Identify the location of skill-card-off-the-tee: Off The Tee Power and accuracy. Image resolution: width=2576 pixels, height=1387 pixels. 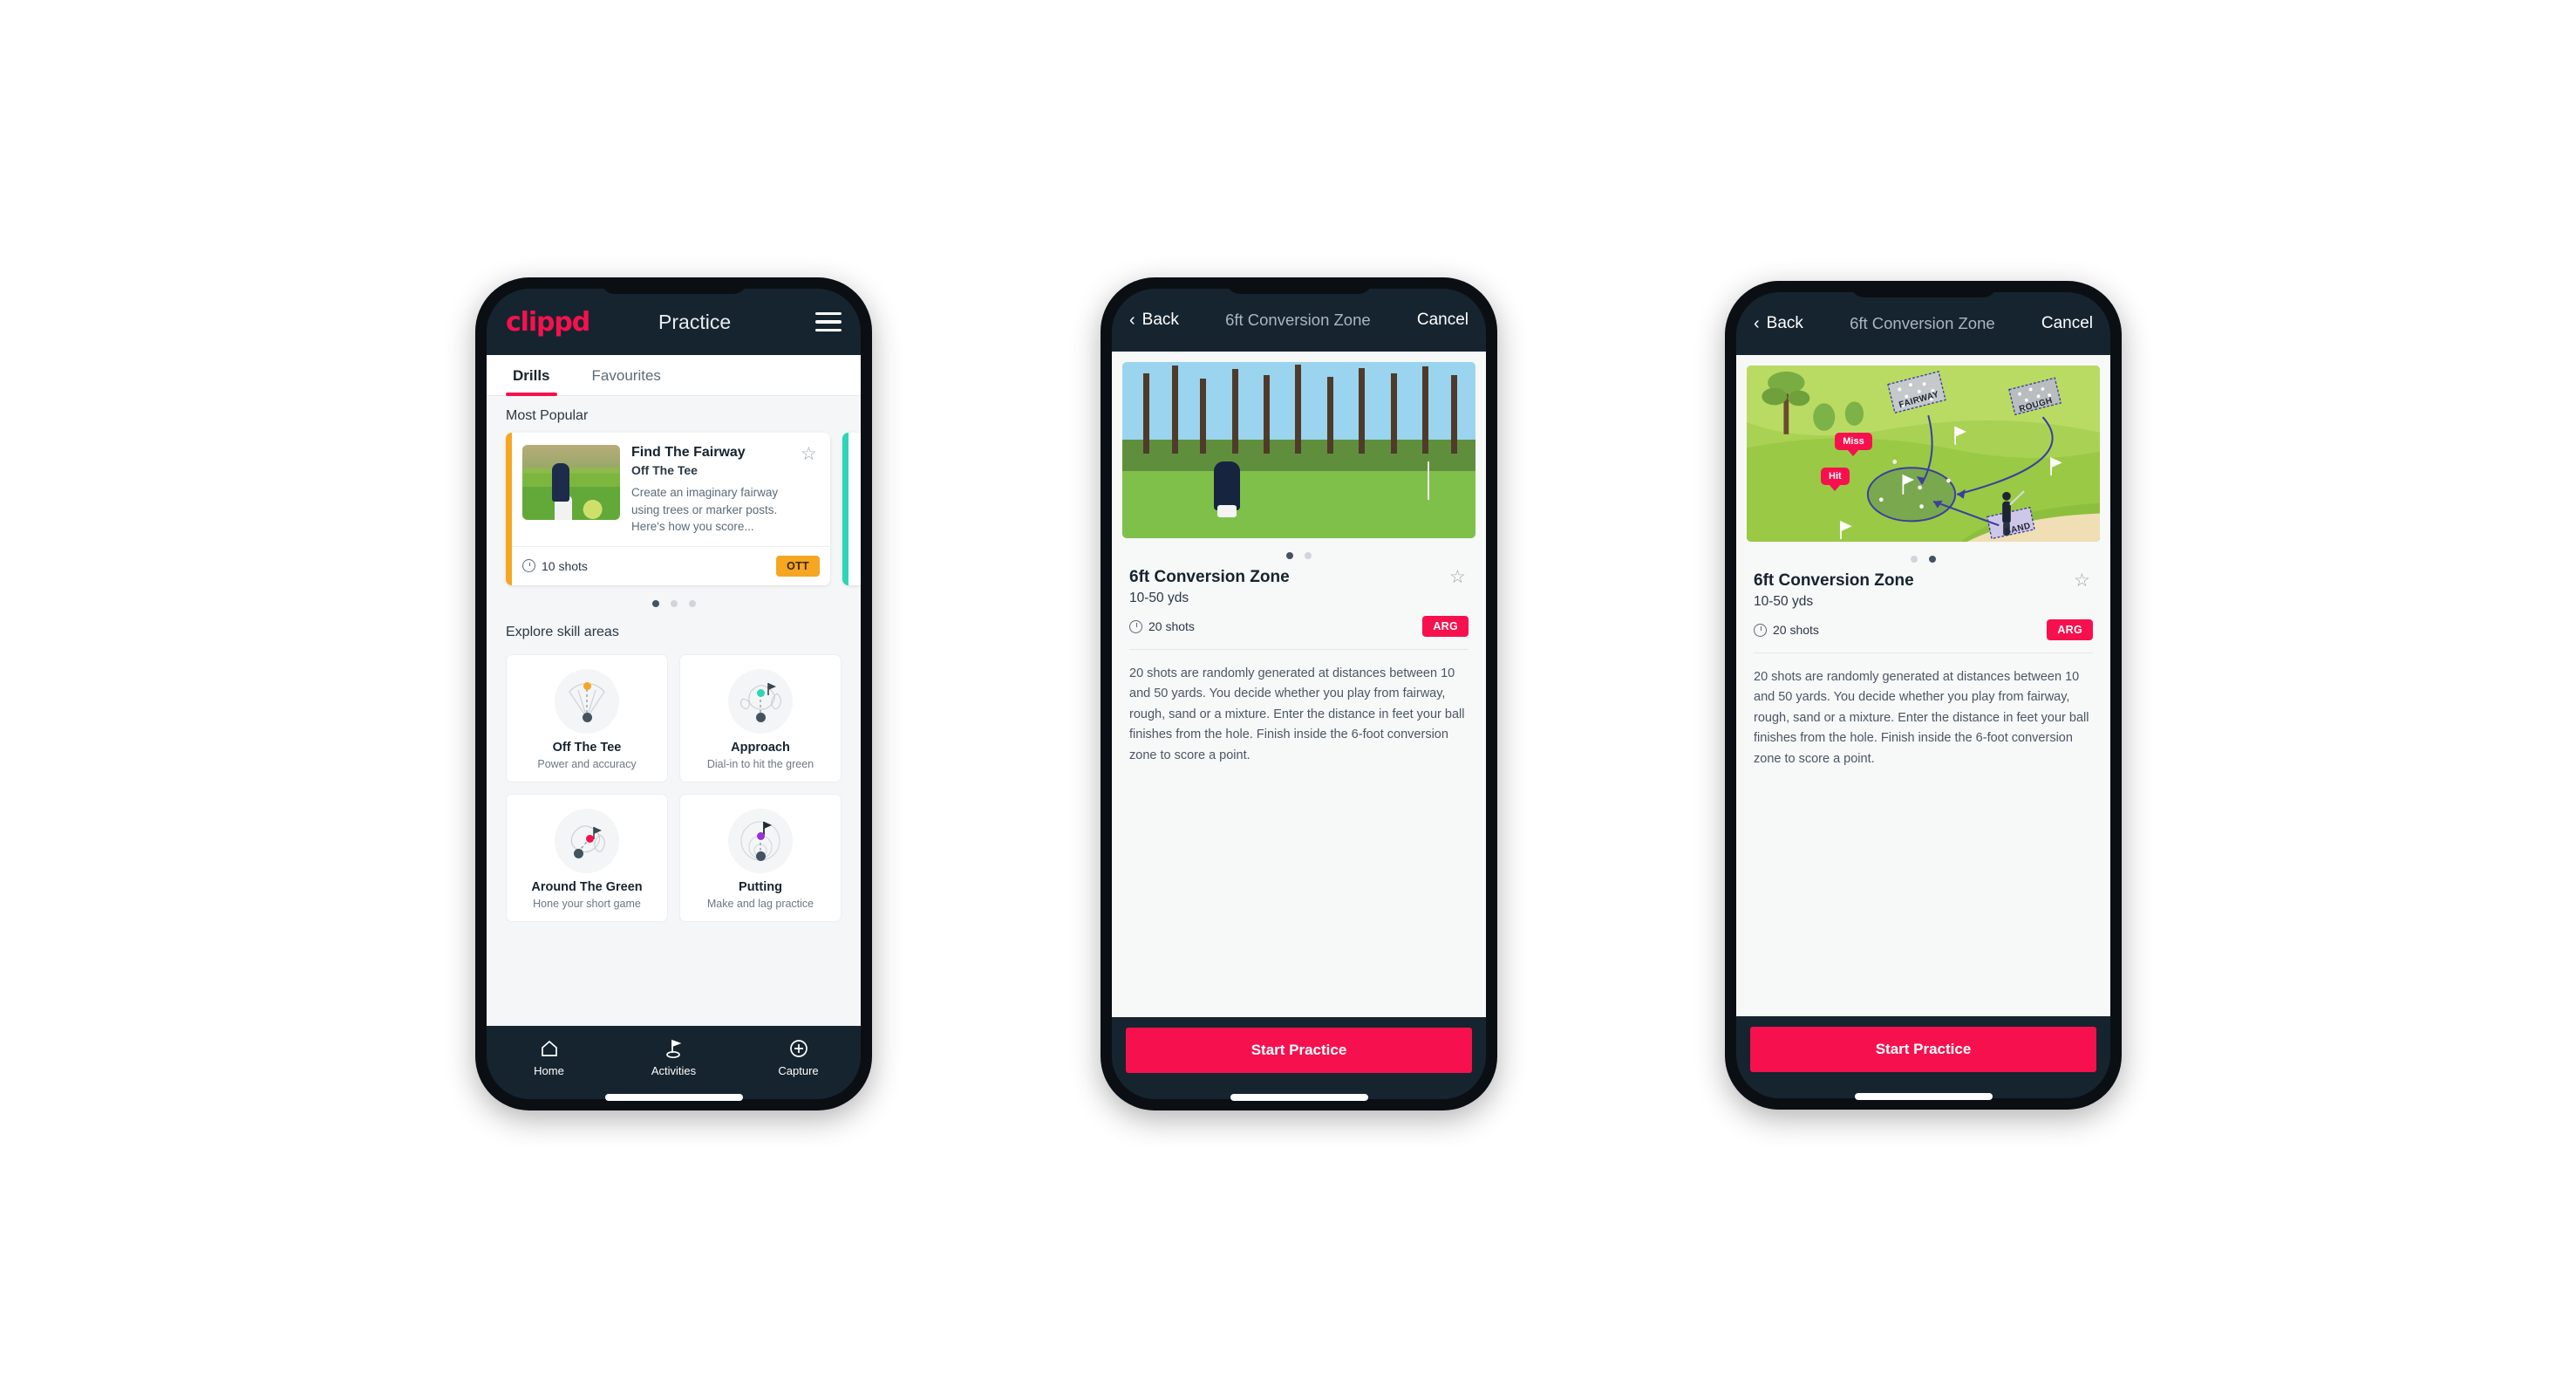
(587, 718).